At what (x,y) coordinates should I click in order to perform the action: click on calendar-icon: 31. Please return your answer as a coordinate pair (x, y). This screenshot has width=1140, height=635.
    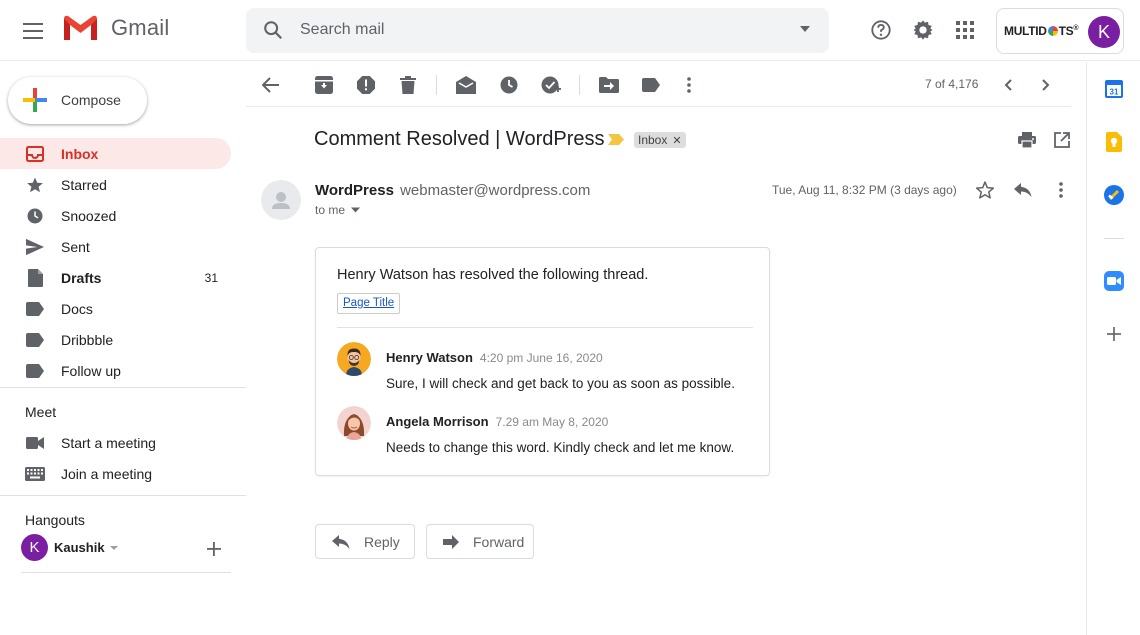
    Looking at the image, I should click on (1114, 89).